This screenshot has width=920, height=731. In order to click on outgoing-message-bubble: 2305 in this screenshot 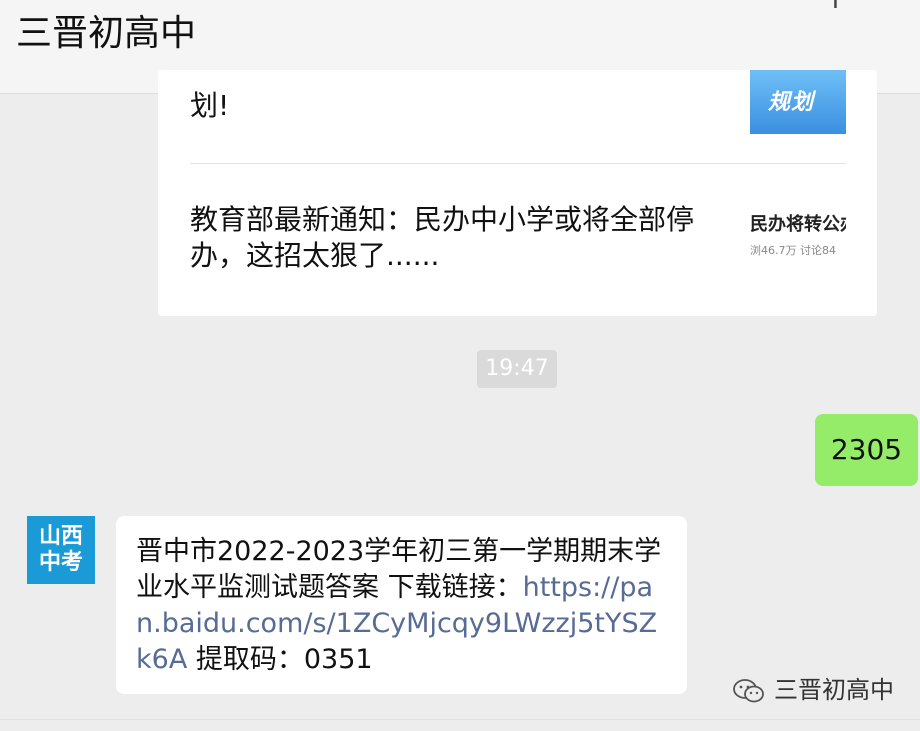, I will do `click(866, 450)`.